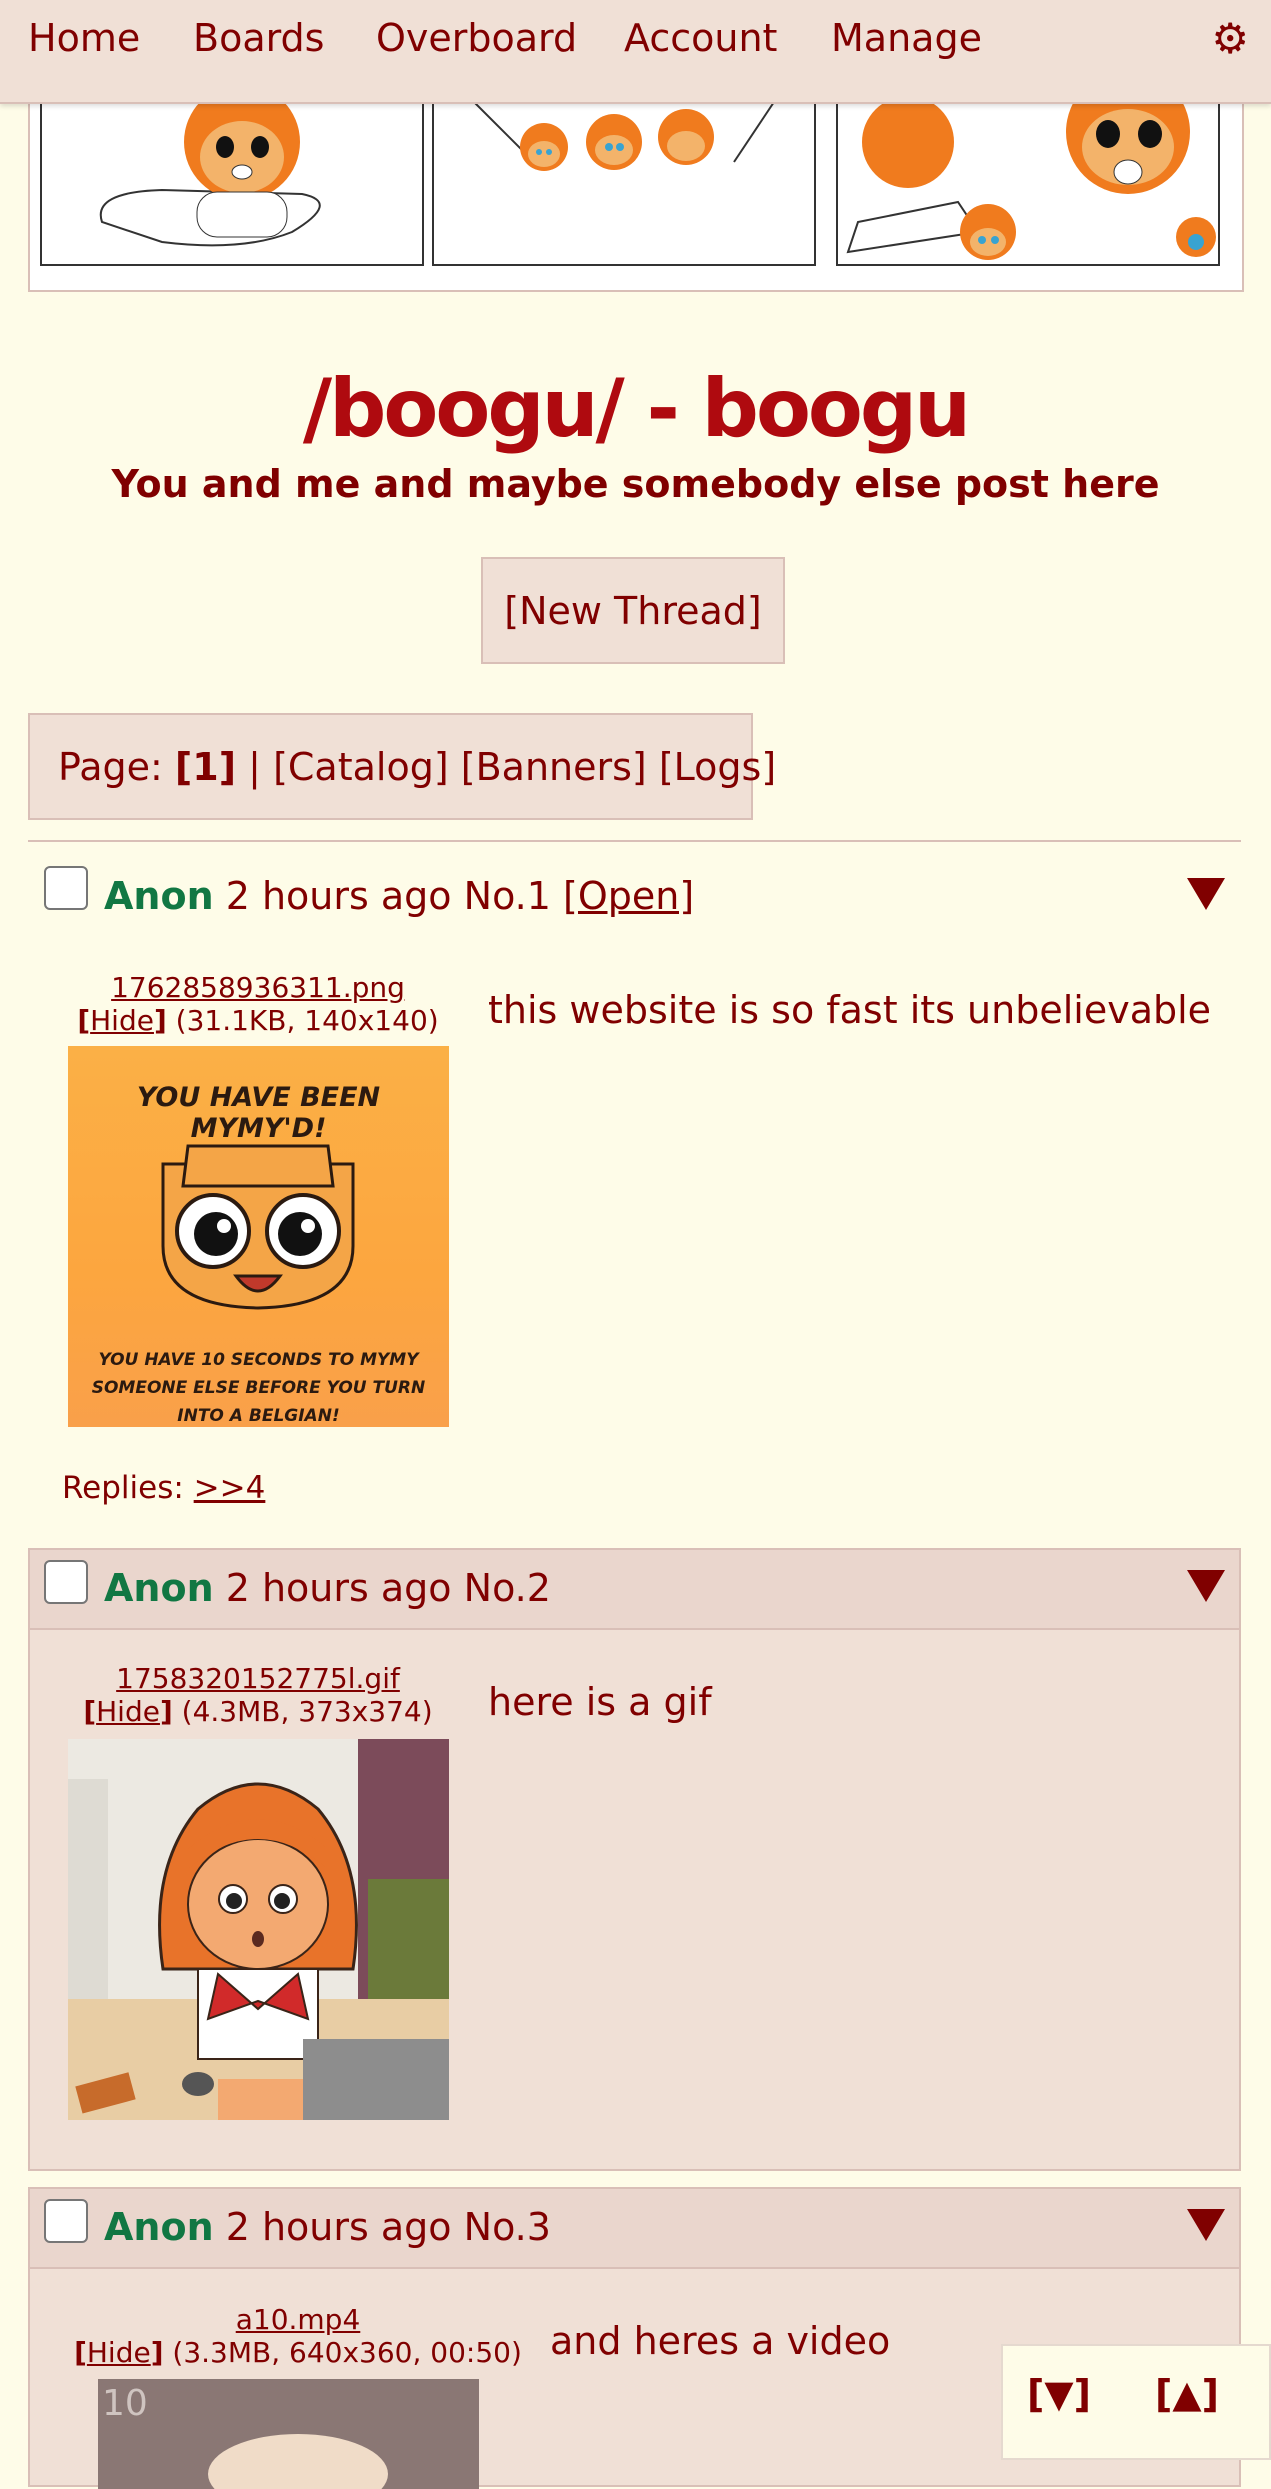  Describe the element at coordinates (906, 38) in the screenshot. I see `nav-manage: Manage` at that location.